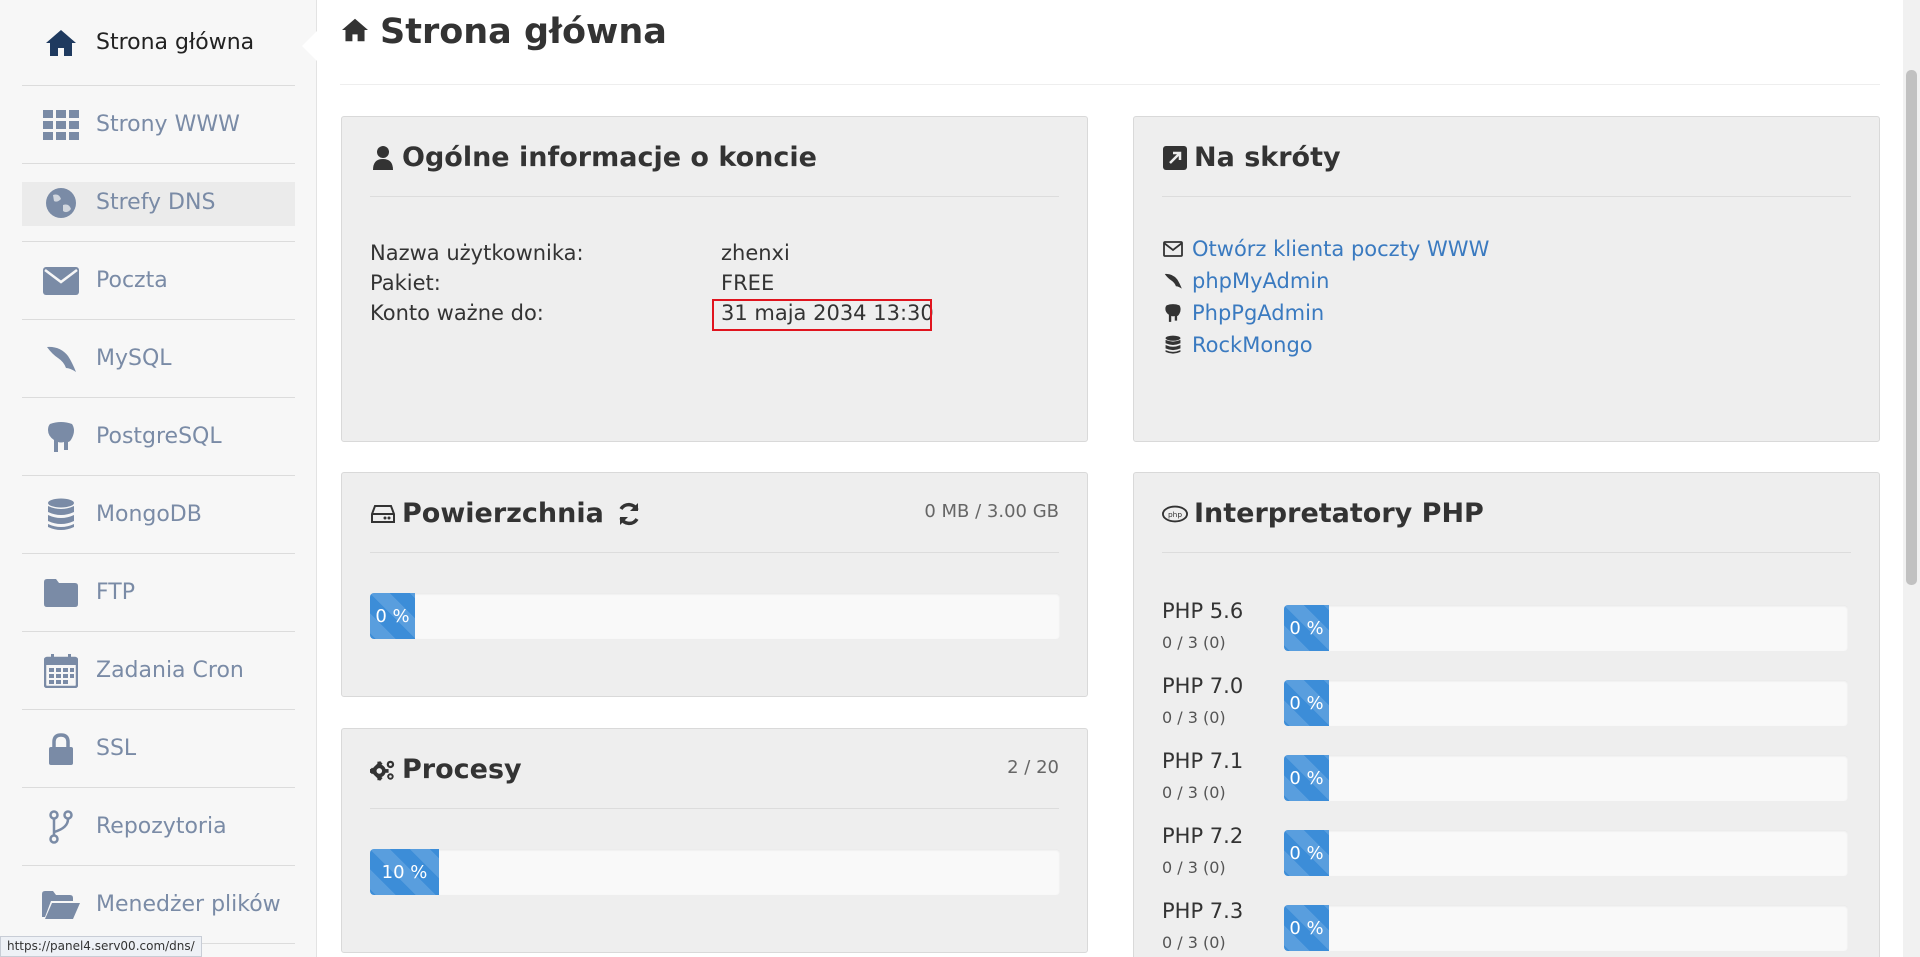  What do you see at coordinates (1260, 281) in the screenshot?
I see `shortcut-link-text: phpMyAdmin` at bounding box center [1260, 281].